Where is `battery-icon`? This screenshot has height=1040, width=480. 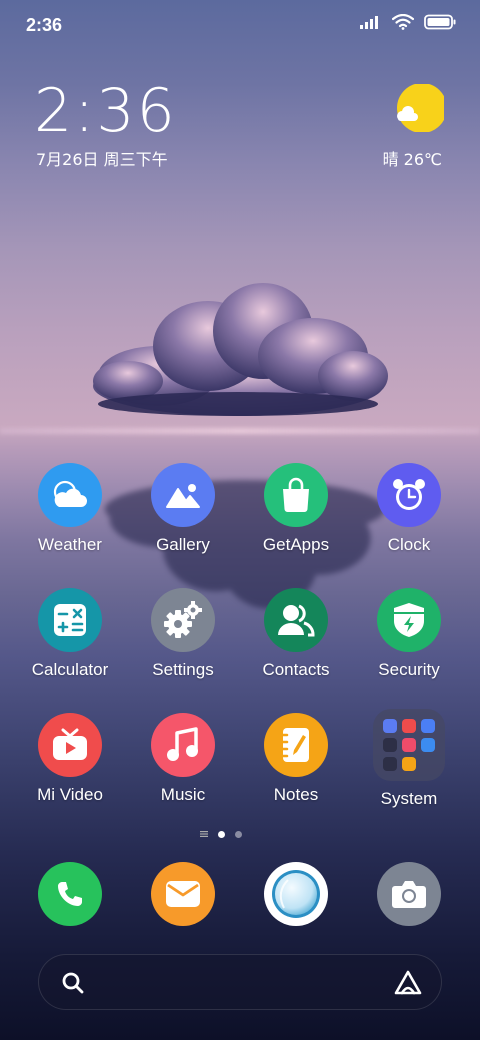
battery-icon is located at coordinates (440, 22).